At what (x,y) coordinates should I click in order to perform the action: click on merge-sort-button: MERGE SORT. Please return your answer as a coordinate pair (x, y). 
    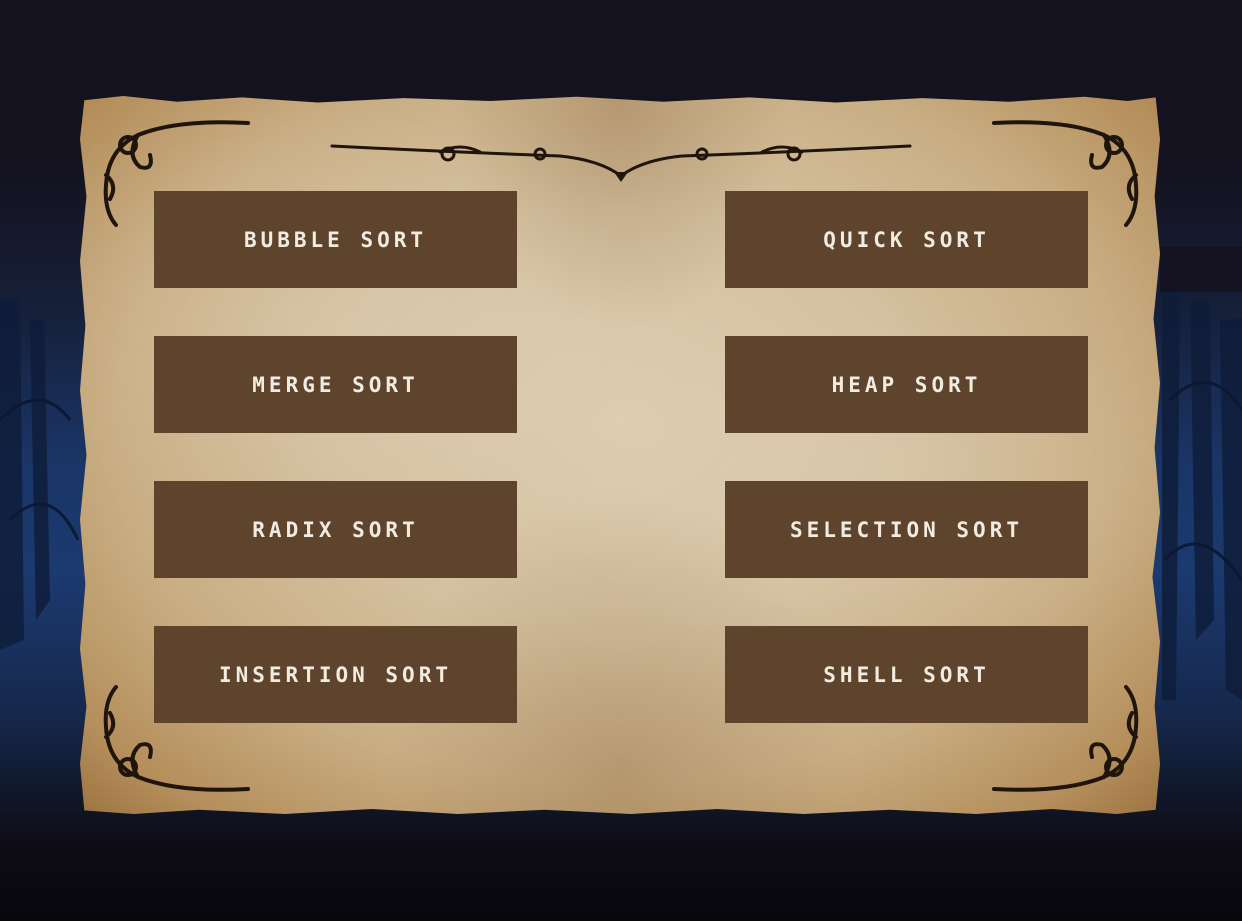
    Looking at the image, I should click on (335, 384).